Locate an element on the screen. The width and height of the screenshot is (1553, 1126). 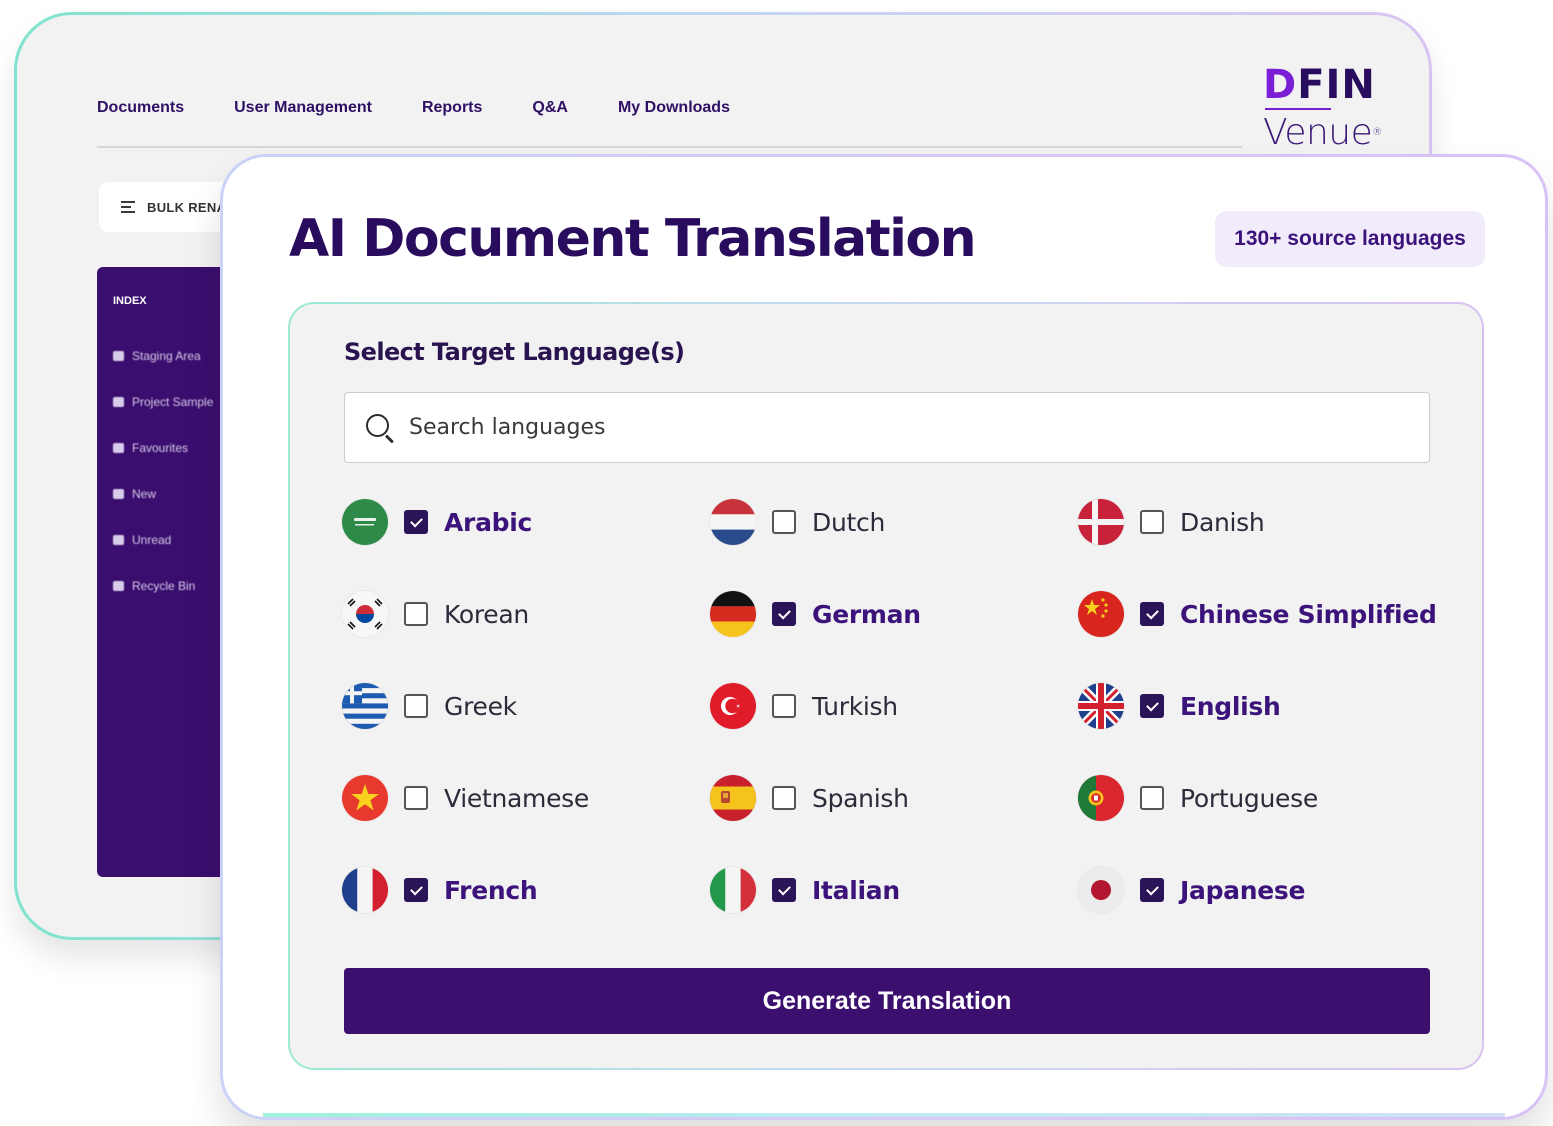
language-option-korean: Korean is located at coordinates (526, 614).